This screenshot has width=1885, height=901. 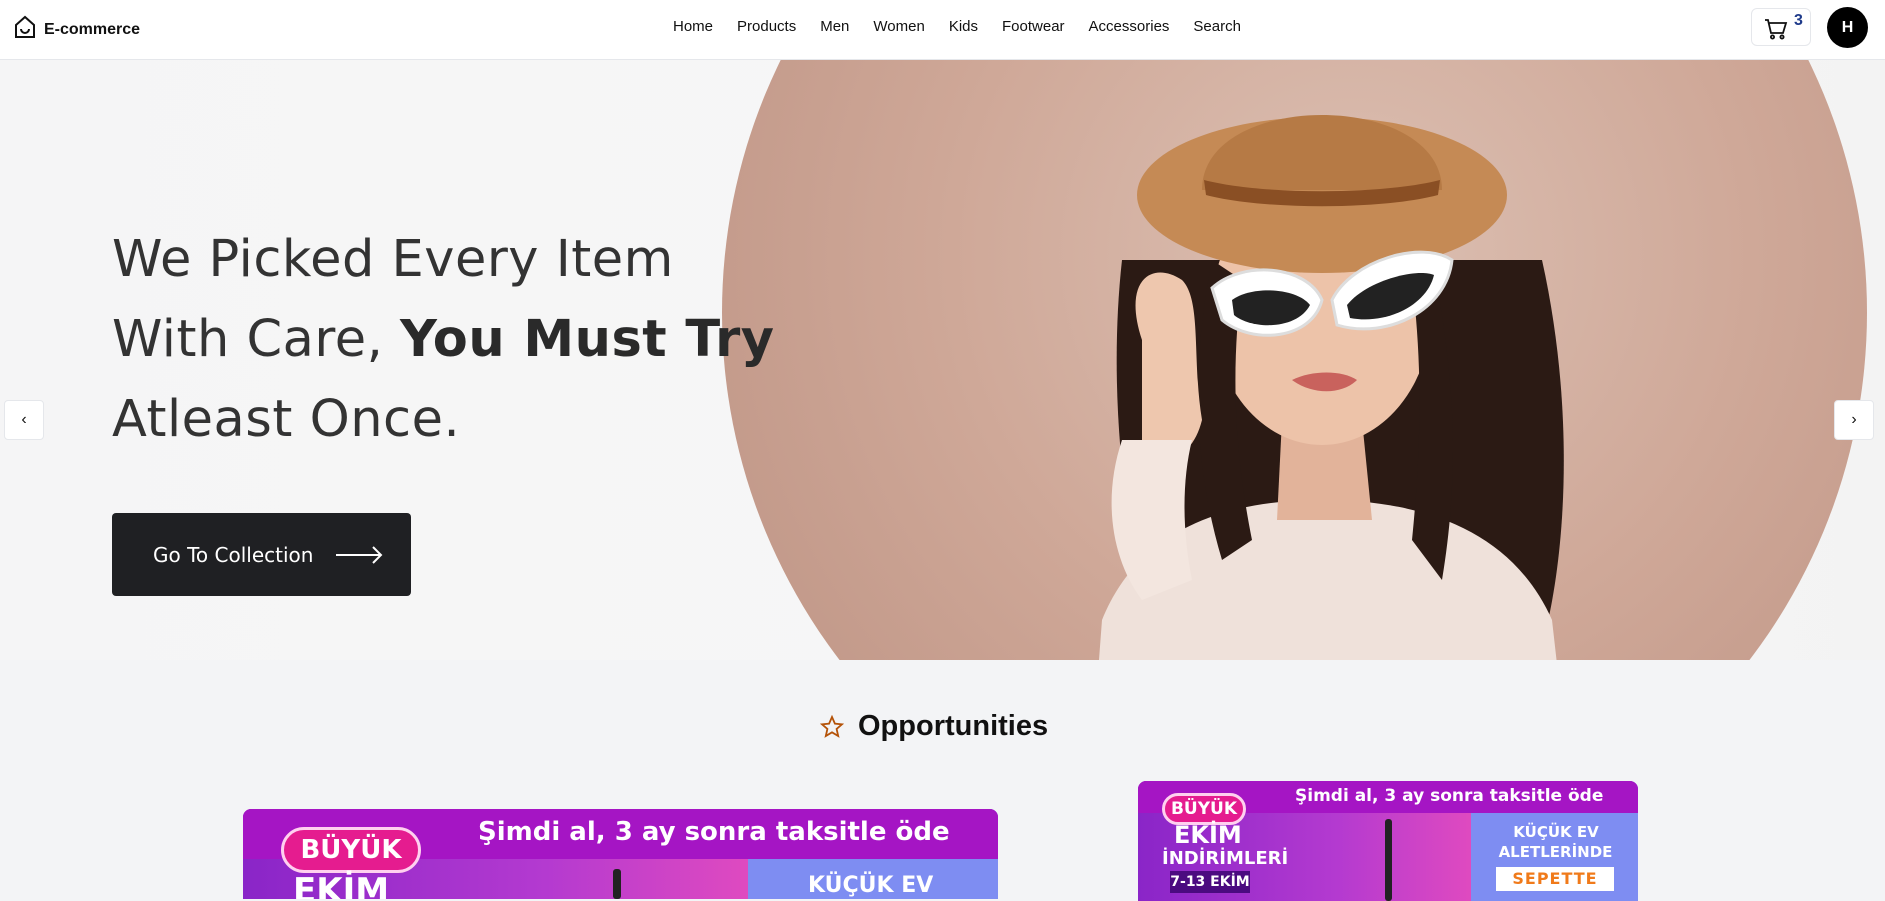 What do you see at coordinates (1225, 858) in the screenshot?
I see `banner-right-big-2: İNDİRİMLERİ` at bounding box center [1225, 858].